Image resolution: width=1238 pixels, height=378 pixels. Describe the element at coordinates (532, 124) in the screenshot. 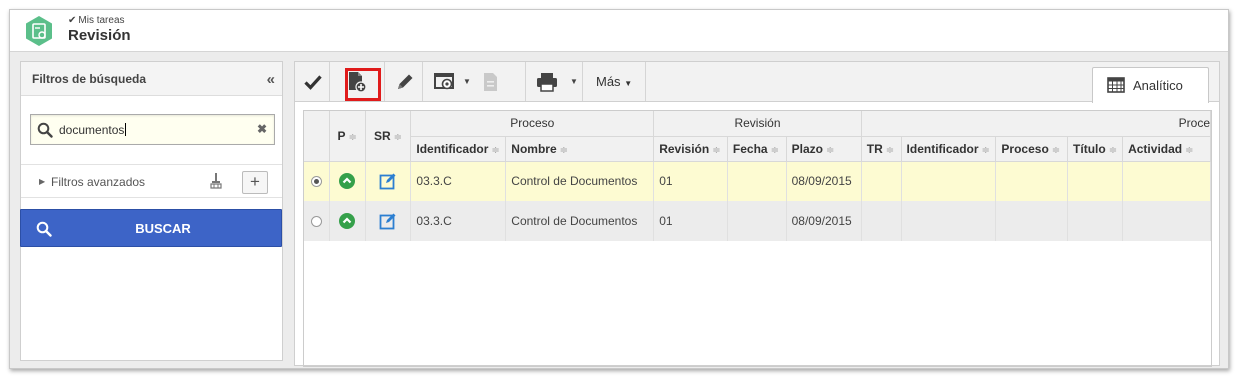

I see `group-header-proceso: Proceso` at that location.